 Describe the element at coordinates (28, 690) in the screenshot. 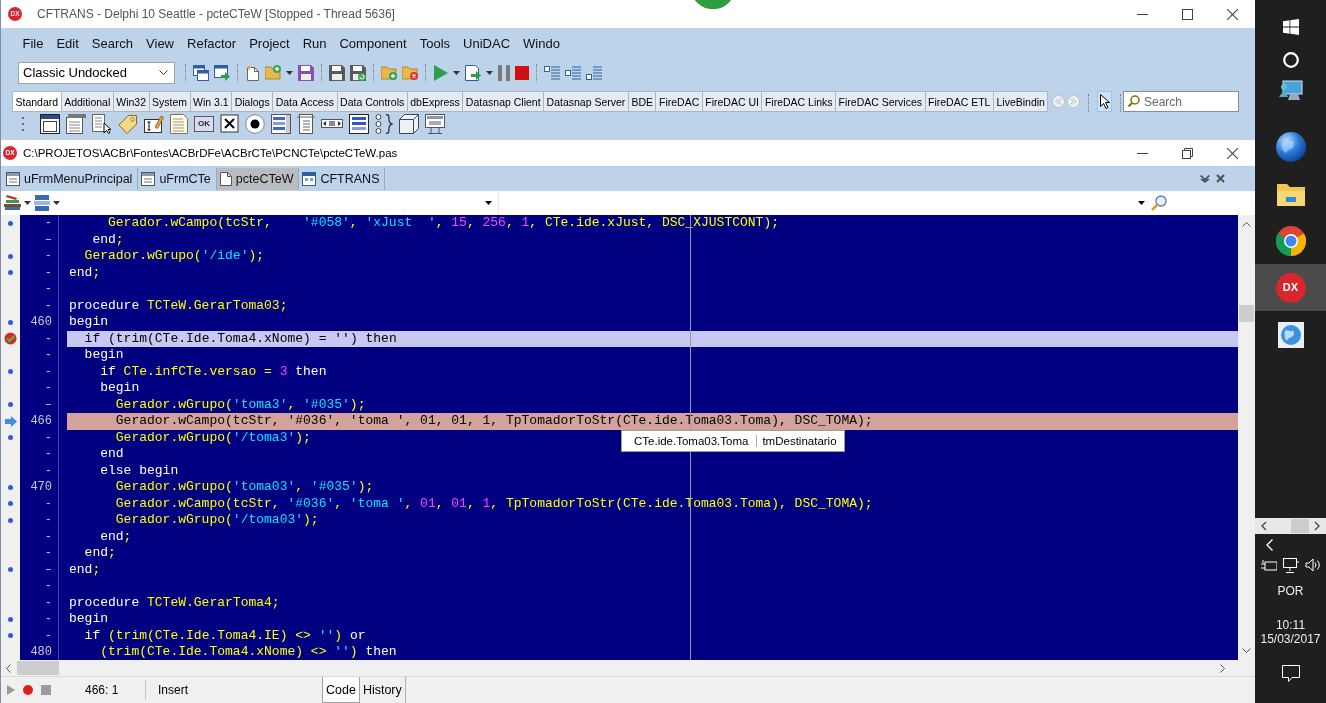

I see `record-icon` at that location.